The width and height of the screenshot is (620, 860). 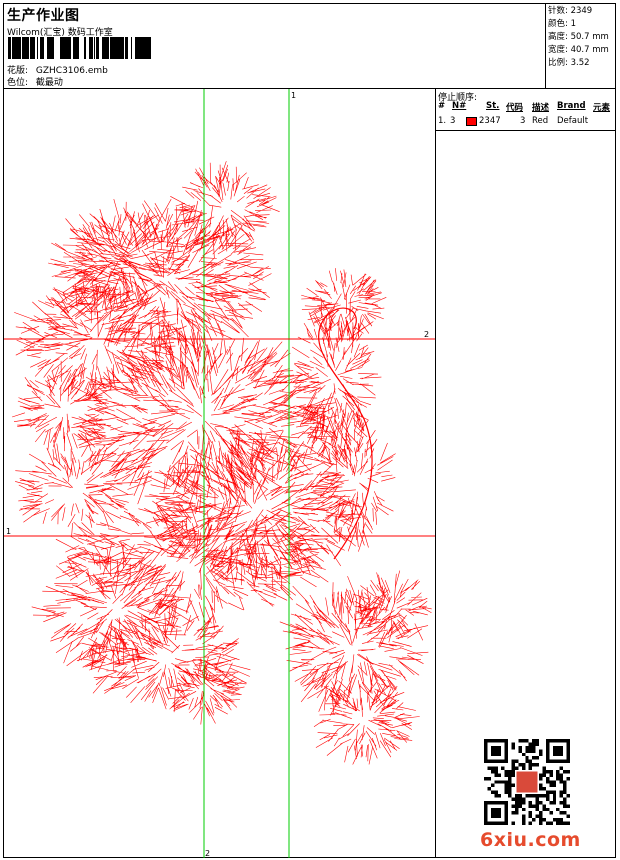 I want to click on col-brand: Brand, so click(x=571, y=106).